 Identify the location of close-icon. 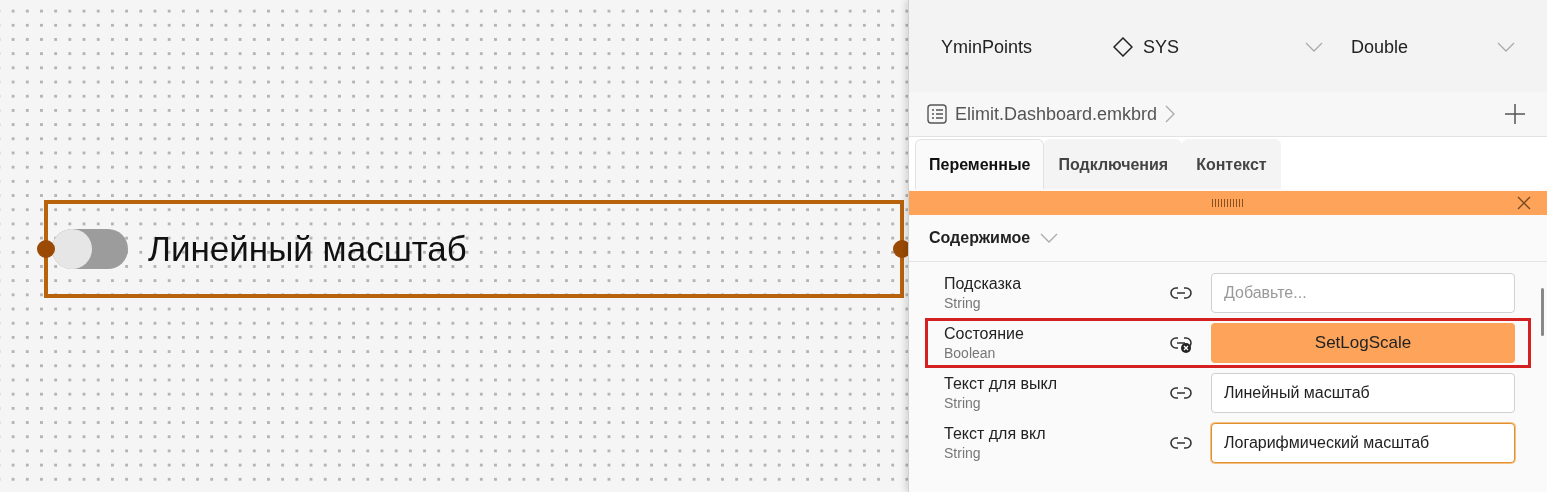
(1524, 203).